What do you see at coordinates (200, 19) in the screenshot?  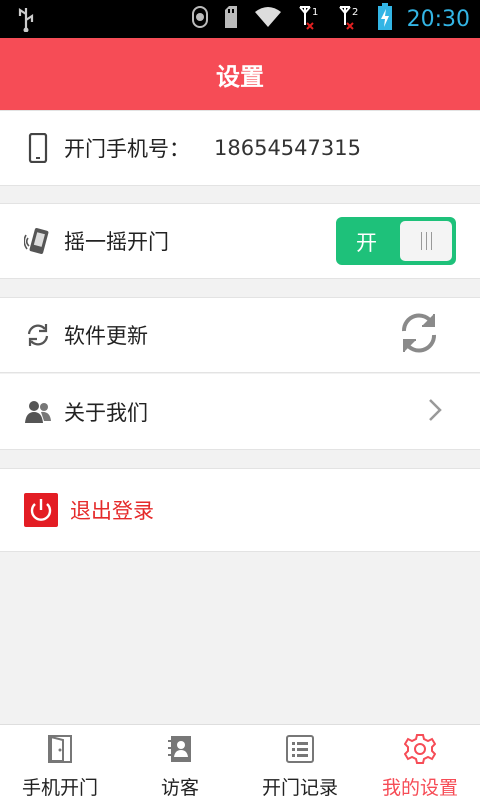 I see `sync-icon` at bounding box center [200, 19].